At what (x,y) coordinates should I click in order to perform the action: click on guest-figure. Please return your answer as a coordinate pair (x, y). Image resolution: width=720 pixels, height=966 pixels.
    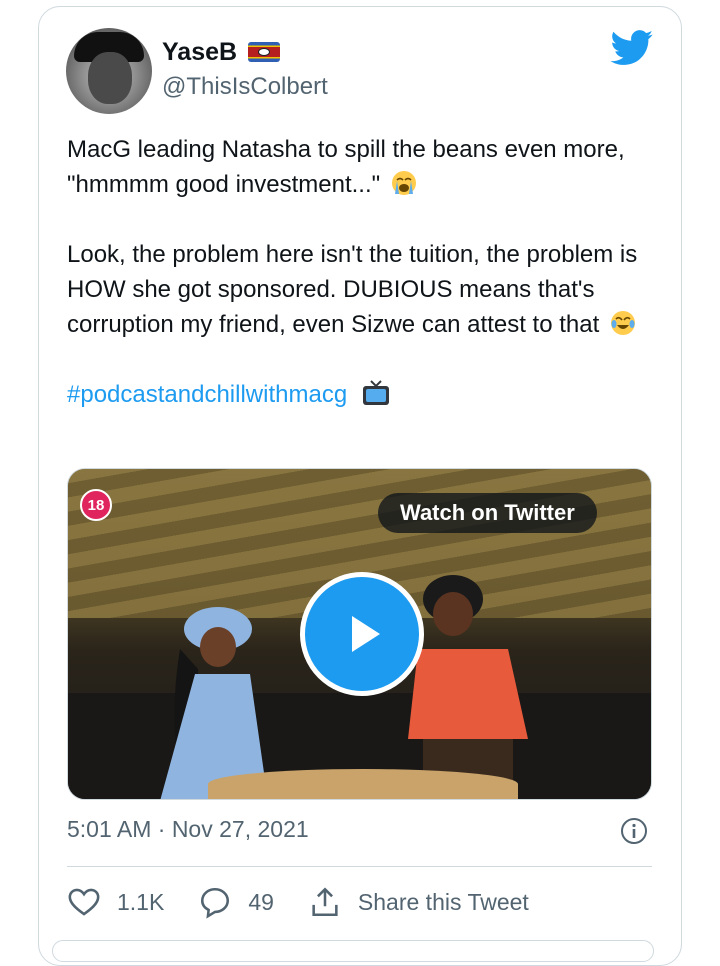
    Looking at the image, I should click on (214, 703).